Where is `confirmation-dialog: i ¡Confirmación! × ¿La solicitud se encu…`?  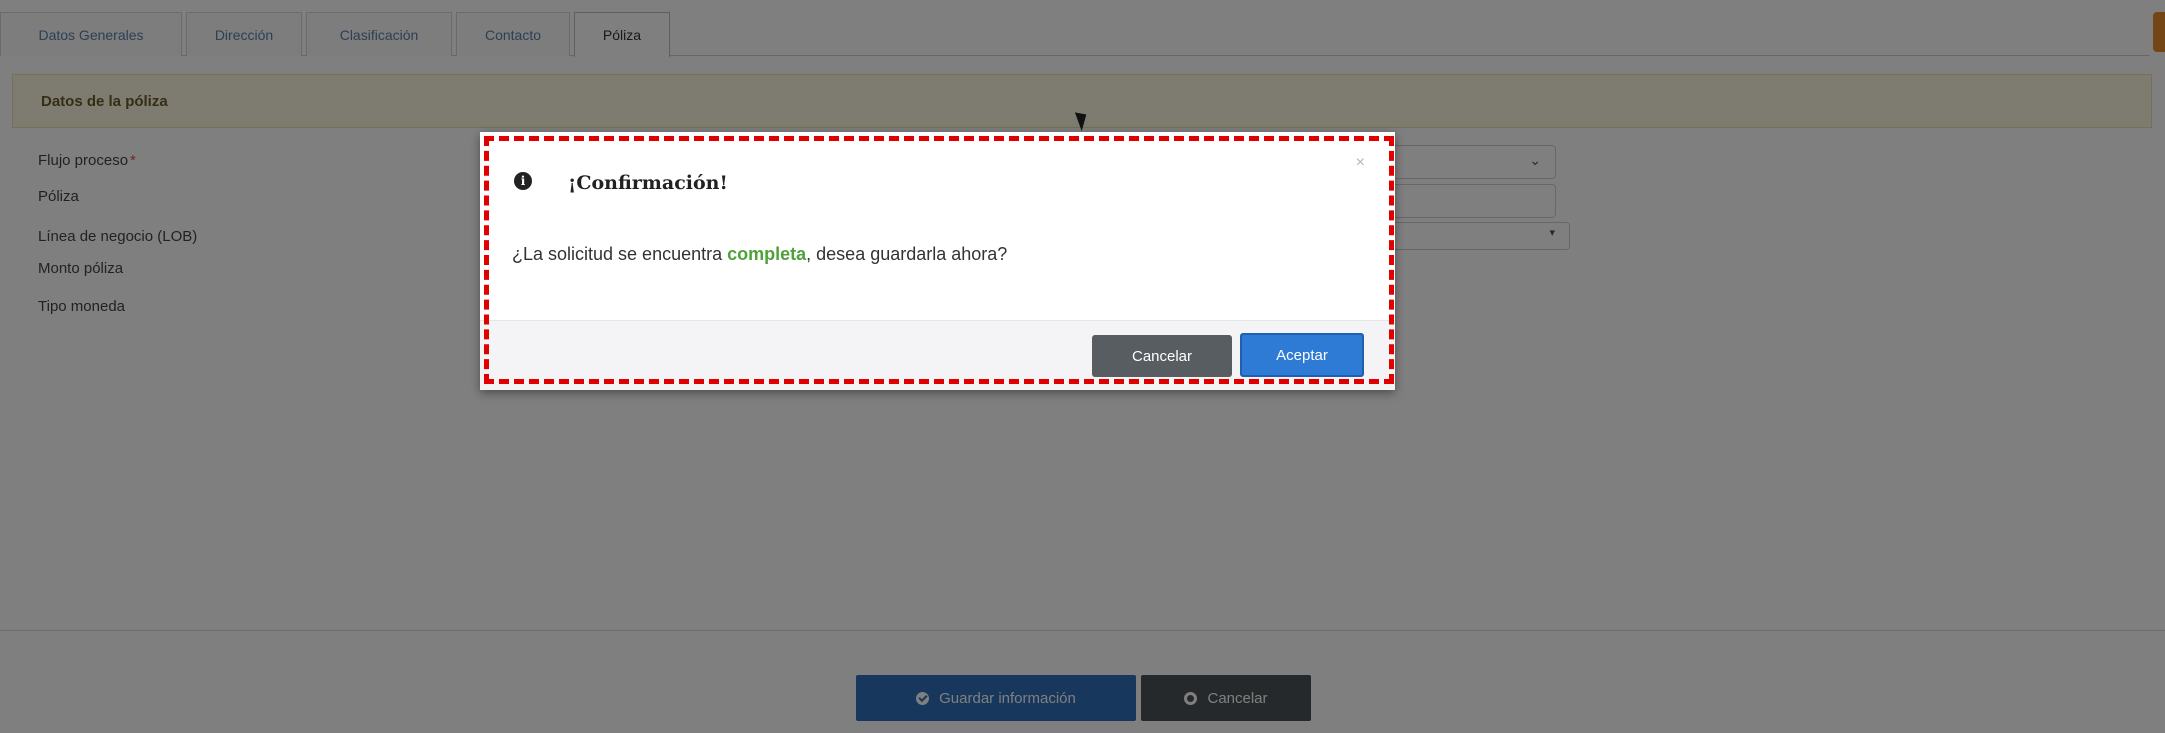 confirmation-dialog: i ¡Confirmación! × ¿La solicitud se encu… is located at coordinates (937, 261).